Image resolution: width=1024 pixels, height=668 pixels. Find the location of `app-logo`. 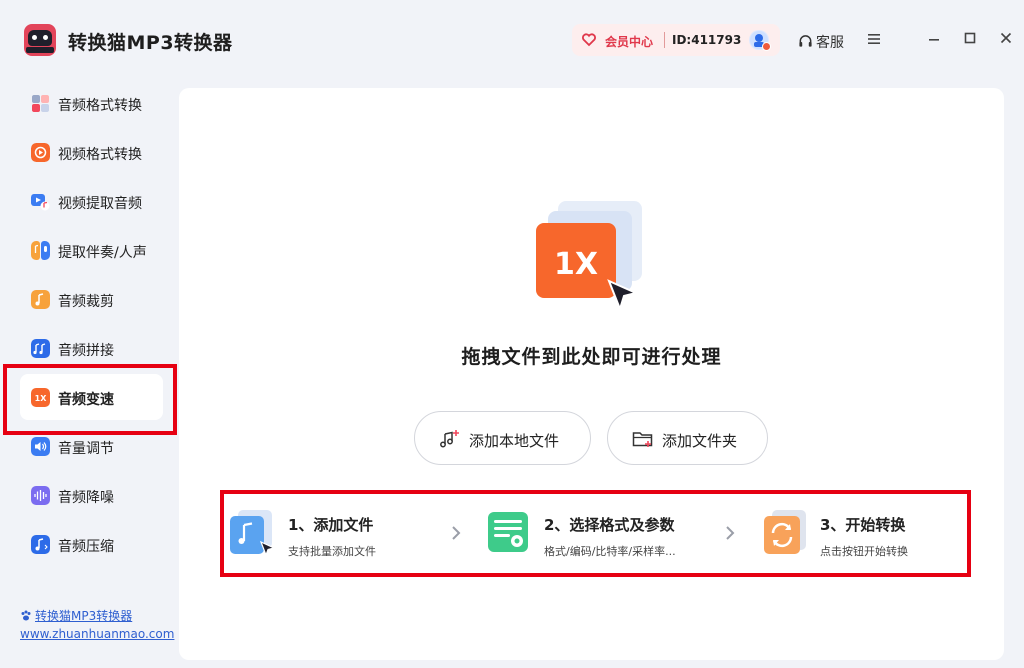

app-logo is located at coordinates (40, 40).